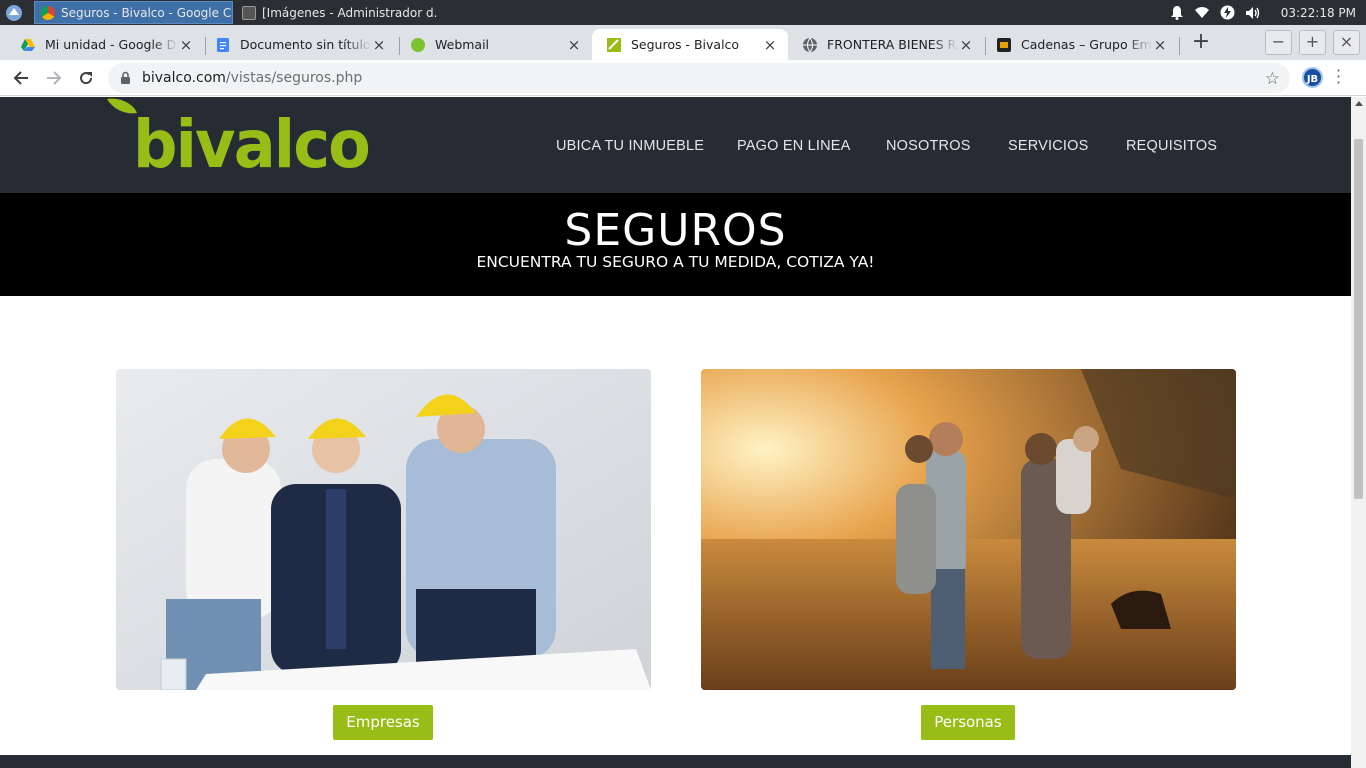  What do you see at coordinates (305, 44) in the screenshot?
I see `tab-title: Documento sin título - Documentos` at bounding box center [305, 44].